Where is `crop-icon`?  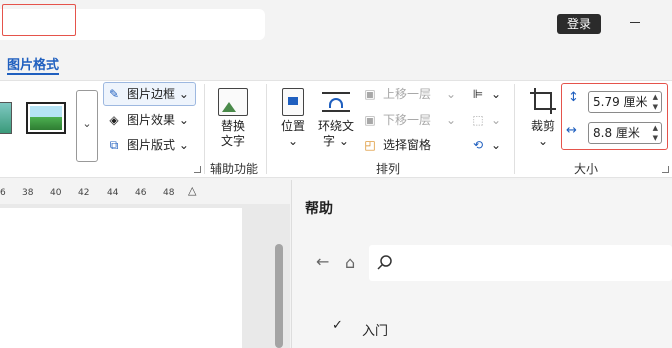
crop-icon is located at coordinates (543, 102).